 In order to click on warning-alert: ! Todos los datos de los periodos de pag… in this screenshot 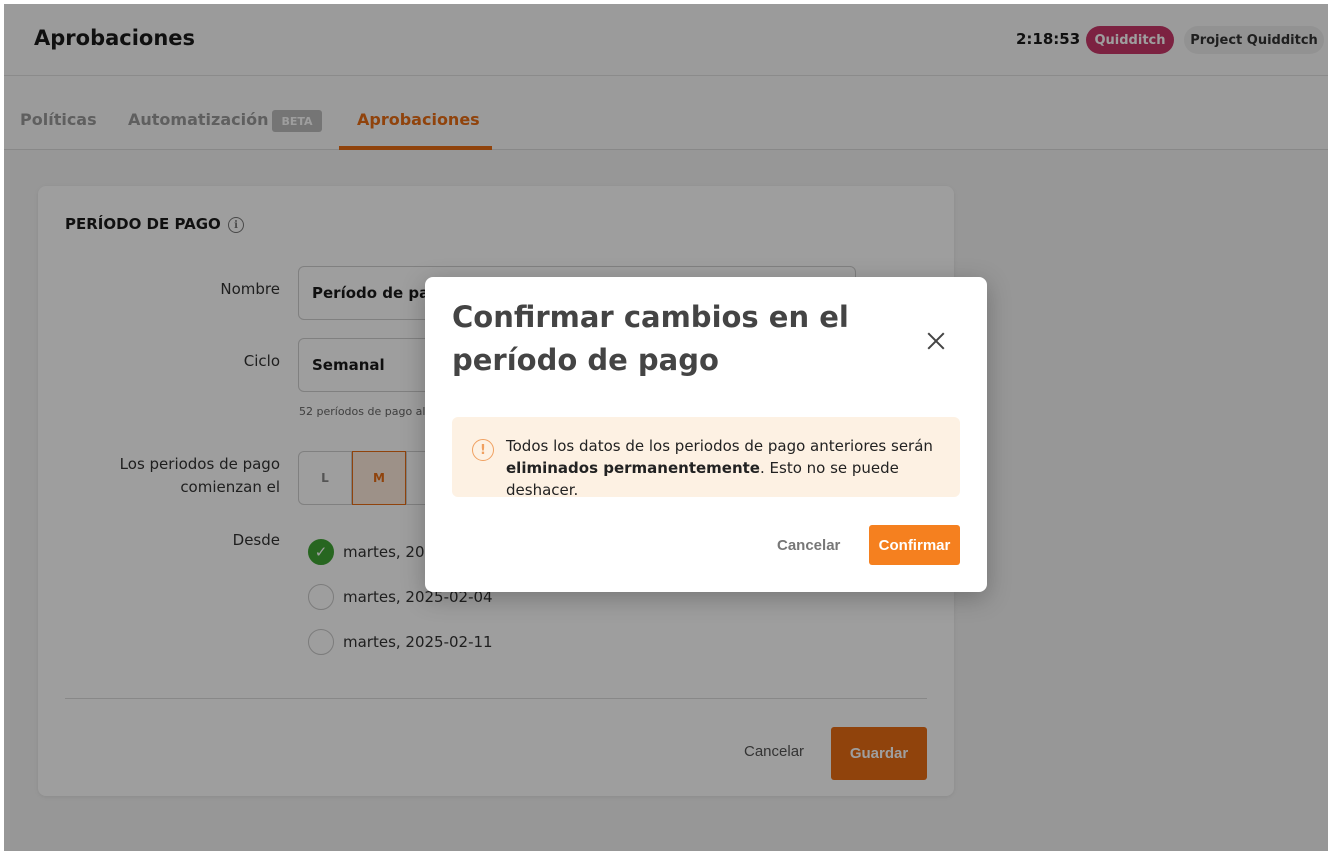, I will do `click(706, 458)`.